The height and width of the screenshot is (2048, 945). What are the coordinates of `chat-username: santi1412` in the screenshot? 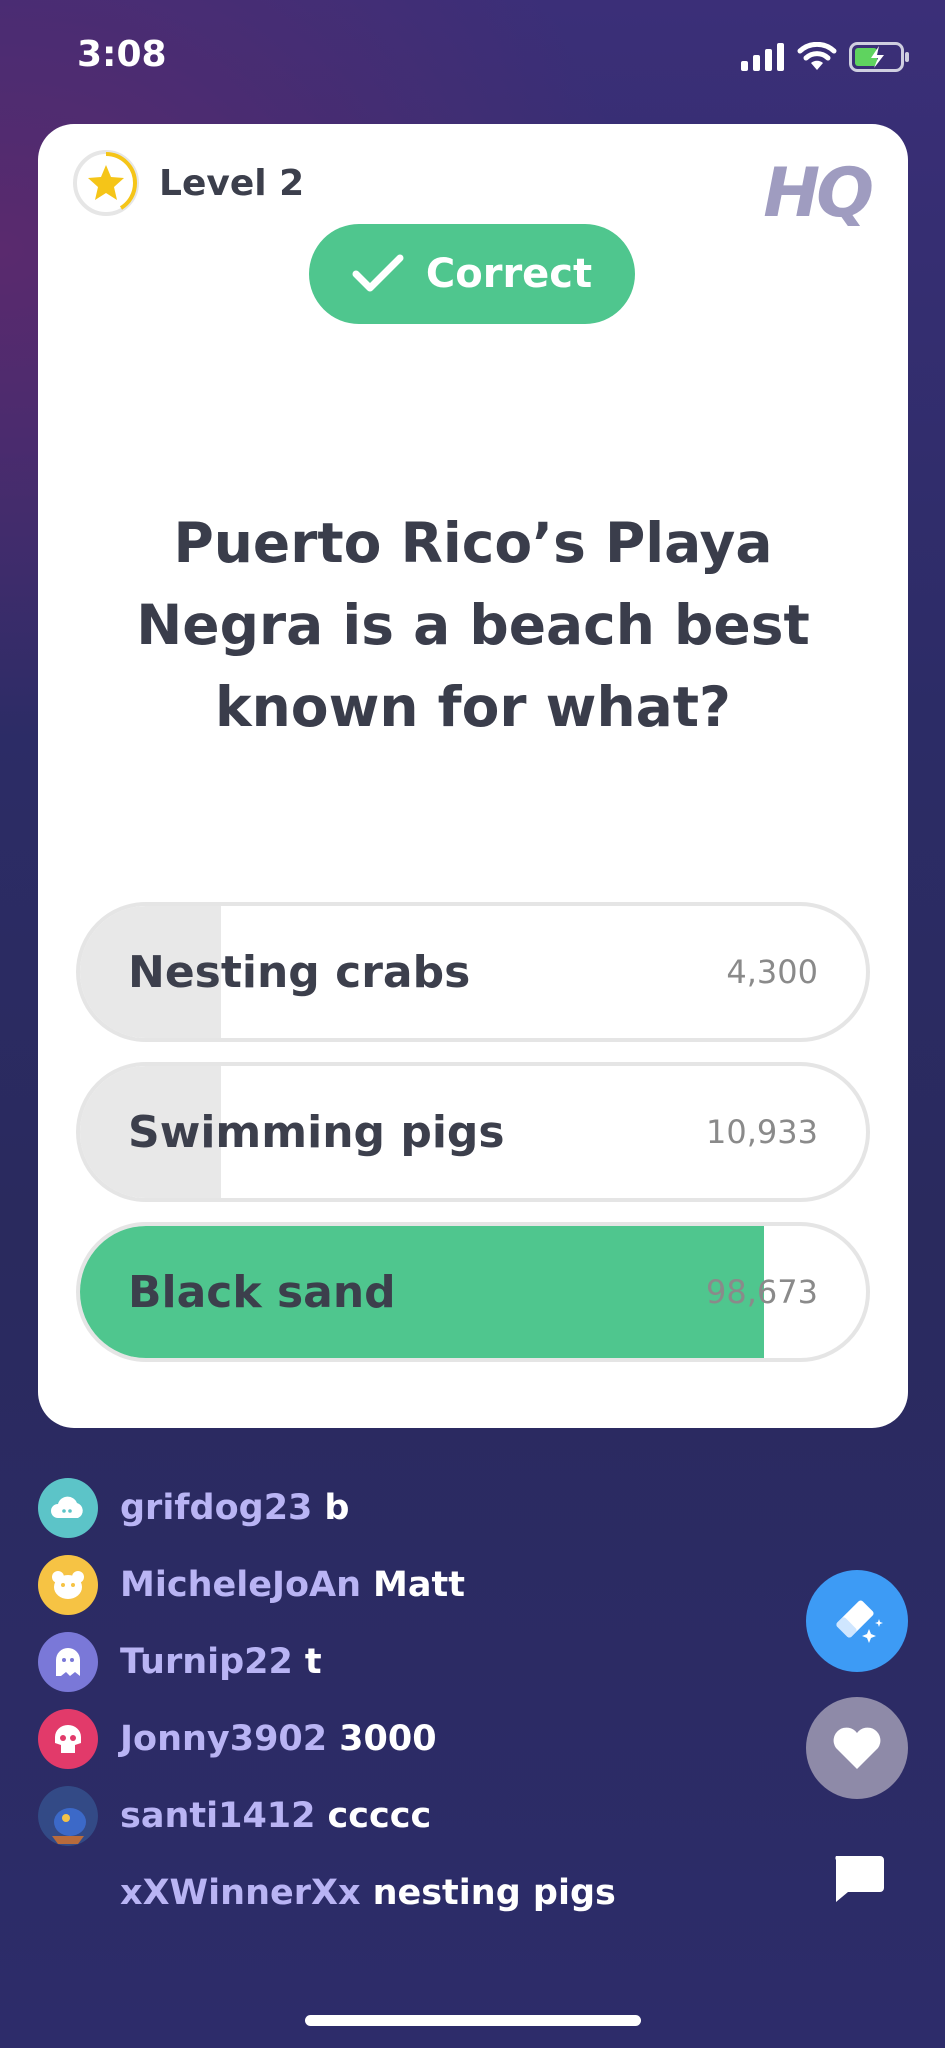 It's located at (218, 1816).